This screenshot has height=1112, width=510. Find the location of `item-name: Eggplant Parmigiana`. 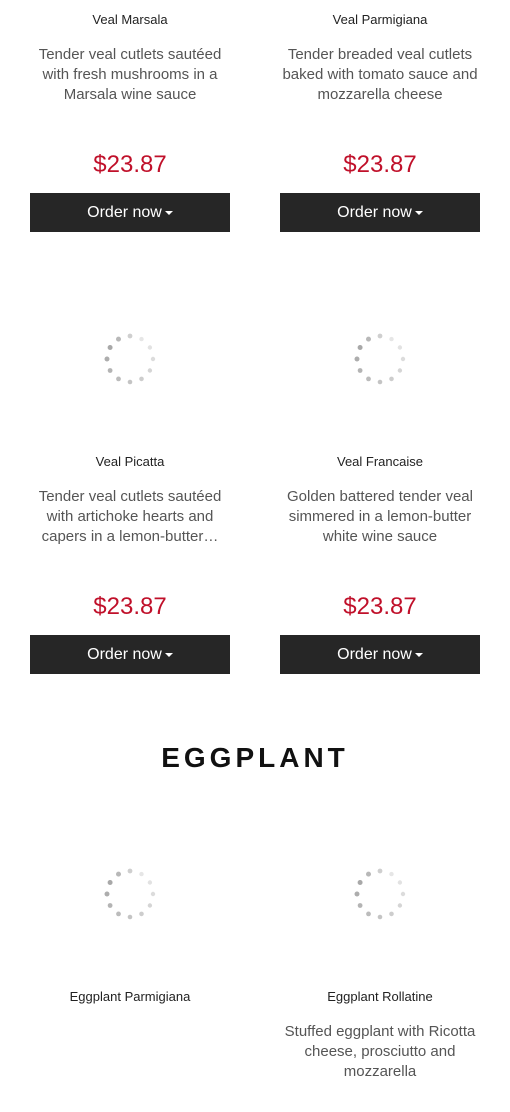

item-name: Eggplant Parmigiana is located at coordinates (130, 996).